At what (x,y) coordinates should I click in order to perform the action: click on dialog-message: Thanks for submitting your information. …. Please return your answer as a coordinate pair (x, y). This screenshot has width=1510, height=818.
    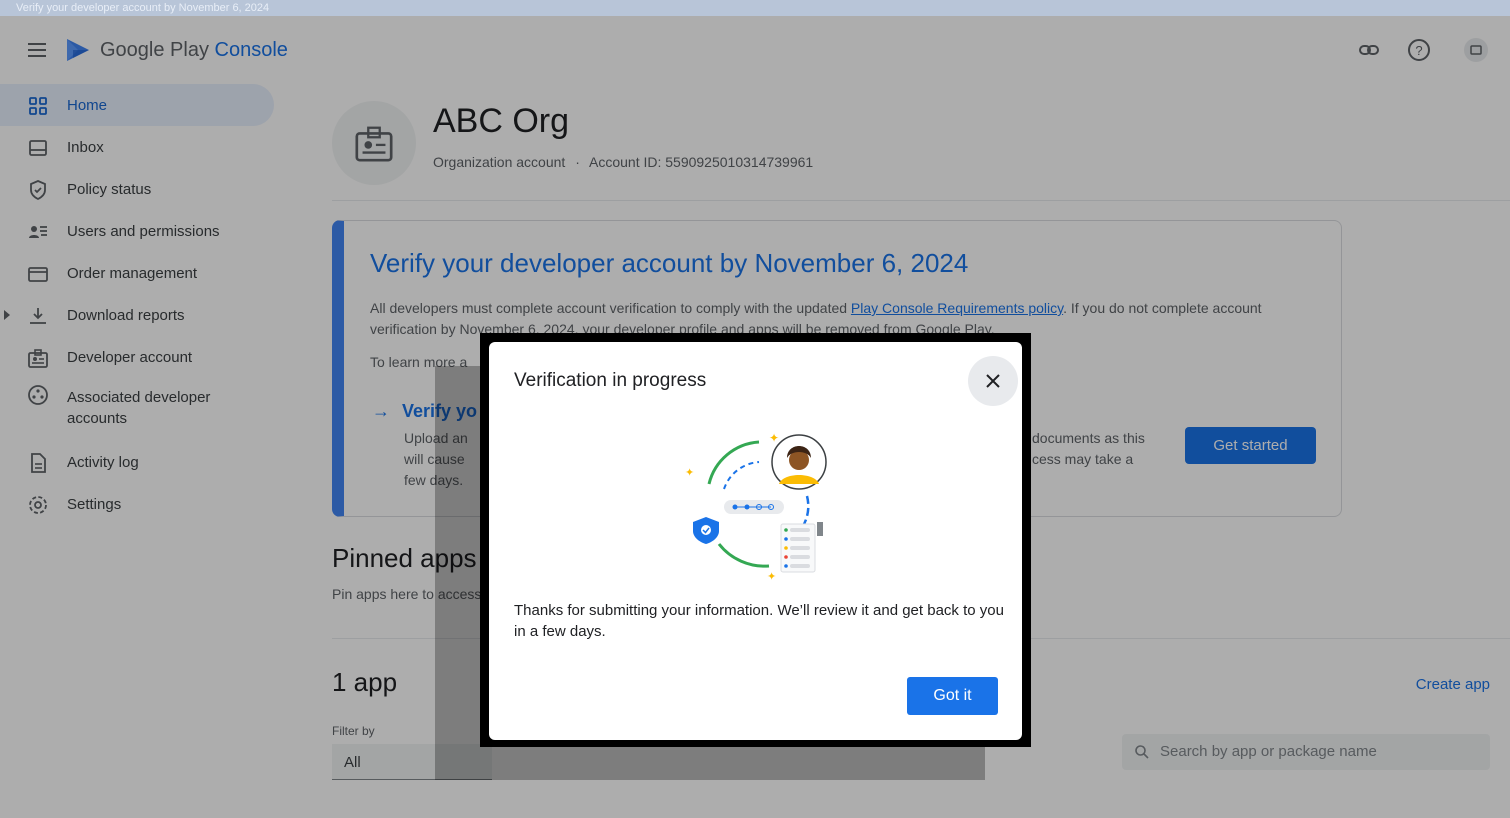
    Looking at the image, I should click on (759, 621).